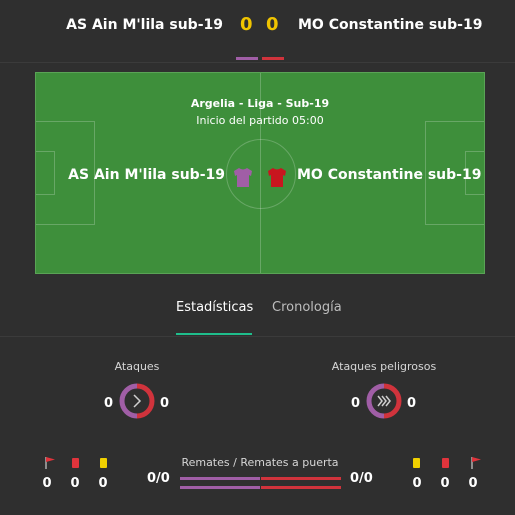  I want to click on away-yellow-card-icon, so click(416, 463).